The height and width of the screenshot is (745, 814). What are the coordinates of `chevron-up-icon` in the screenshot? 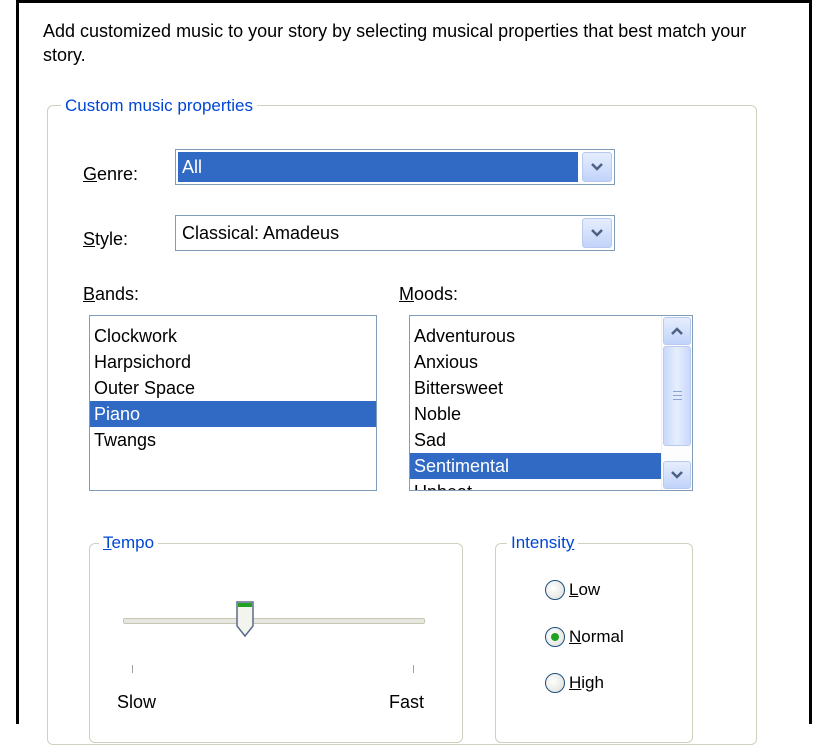 It's located at (677, 331).